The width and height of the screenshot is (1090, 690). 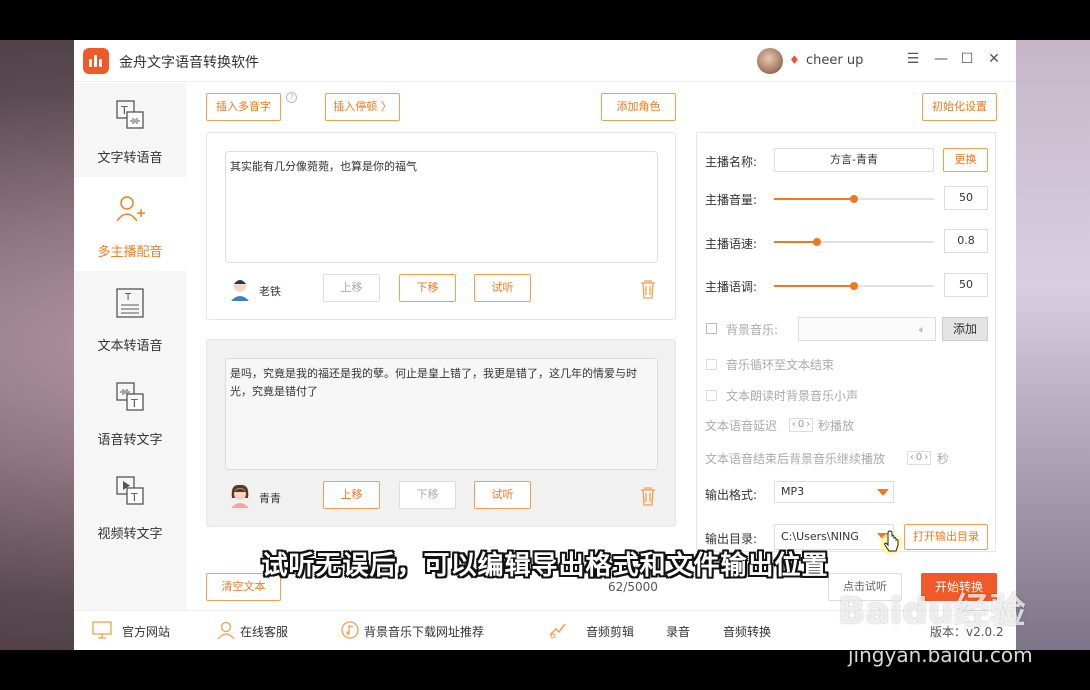 What do you see at coordinates (780, 365) in the screenshot?
I see `loop-music-label: 音乐循环至文本结束` at bounding box center [780, 365].